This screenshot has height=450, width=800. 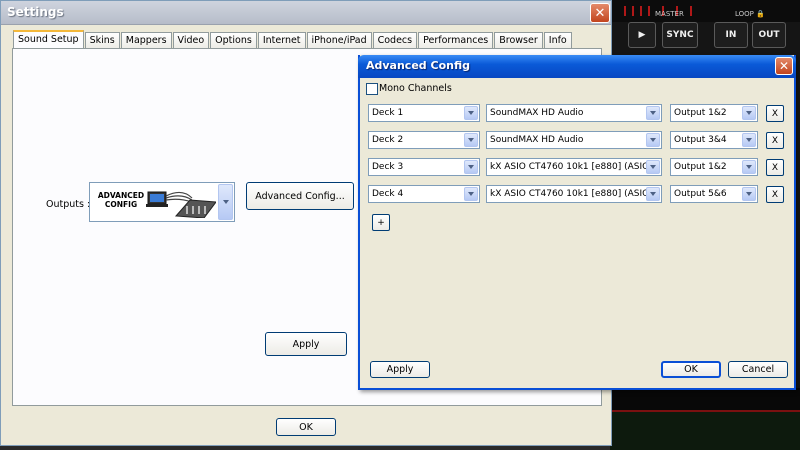 I want to click on device-1-select: SoundMAX HD Audio, so click(x=574, y=113).